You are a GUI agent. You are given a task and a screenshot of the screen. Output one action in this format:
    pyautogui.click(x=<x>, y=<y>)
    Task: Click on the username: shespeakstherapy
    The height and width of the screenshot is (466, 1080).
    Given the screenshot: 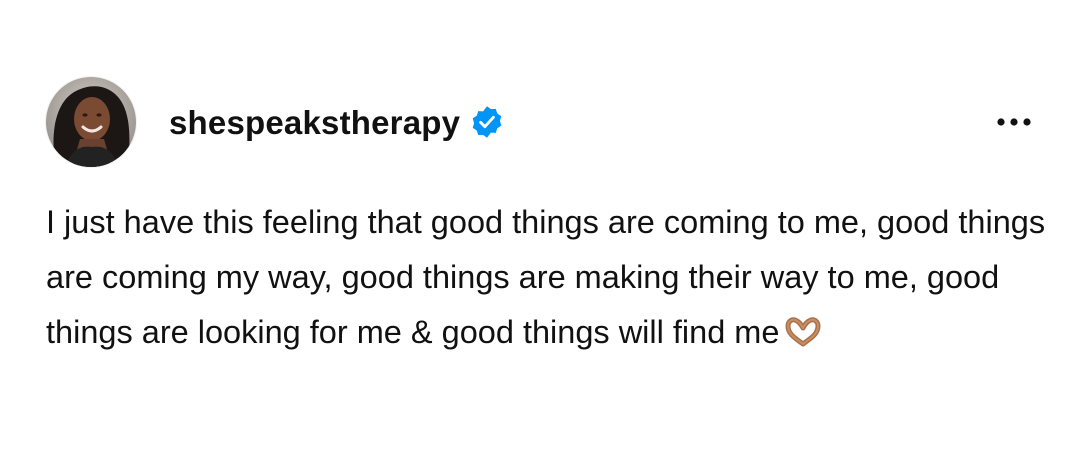 What is the action you would take?
    pyautogui.click(x=314, y=122)
    